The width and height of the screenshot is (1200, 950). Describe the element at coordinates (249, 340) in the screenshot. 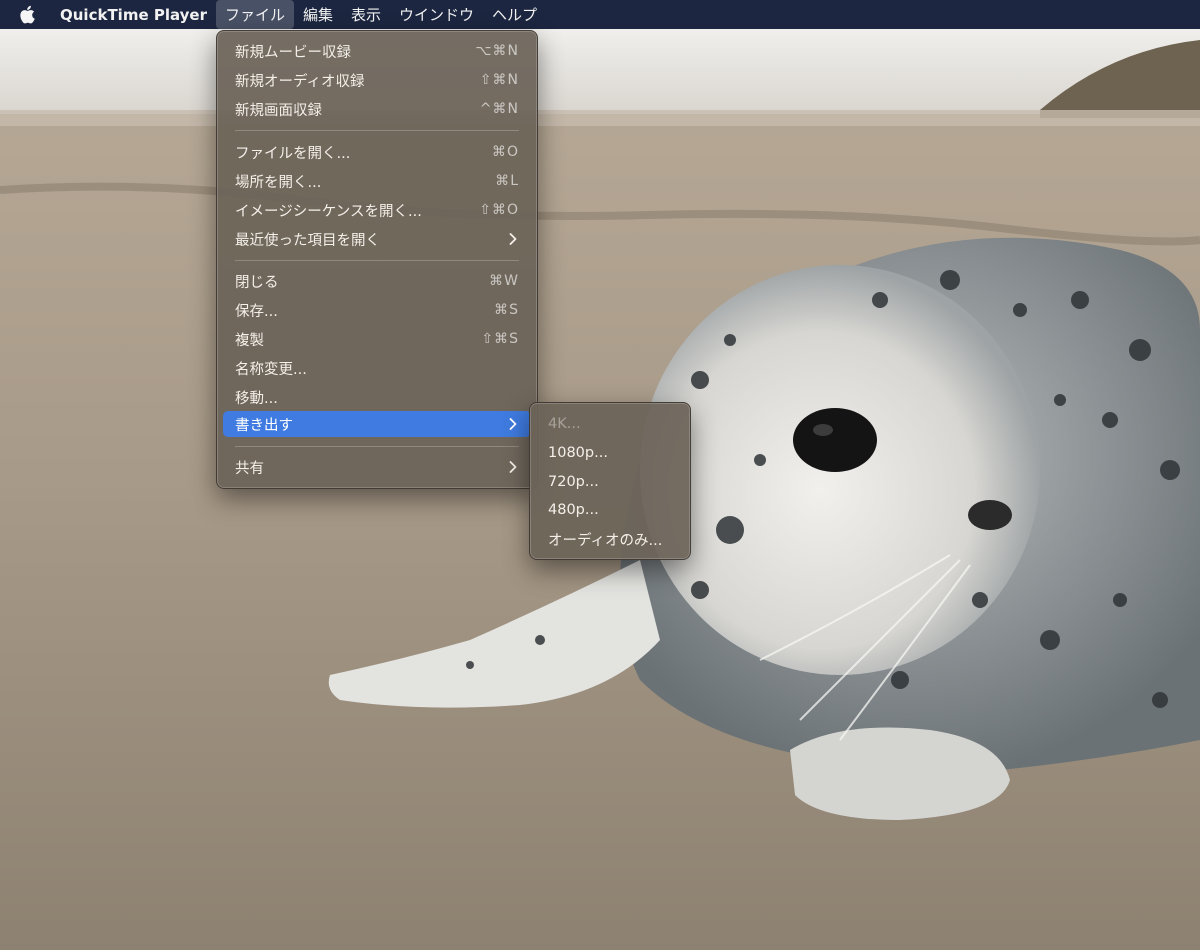

I see `menu-item-label: 複製` at that location.